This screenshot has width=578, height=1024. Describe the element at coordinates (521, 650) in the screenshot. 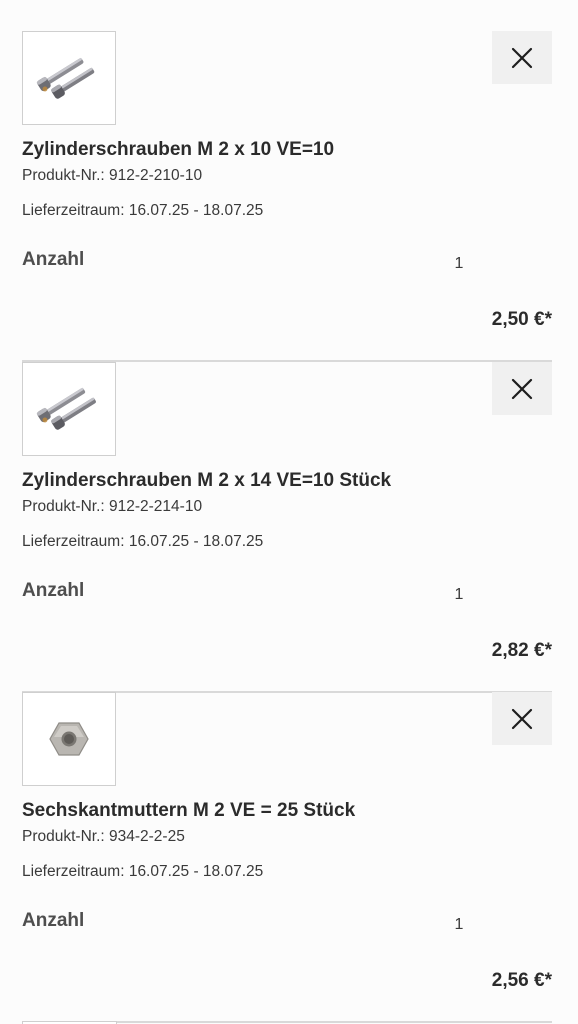

I see `item-price: 2,82 €*` at that location.